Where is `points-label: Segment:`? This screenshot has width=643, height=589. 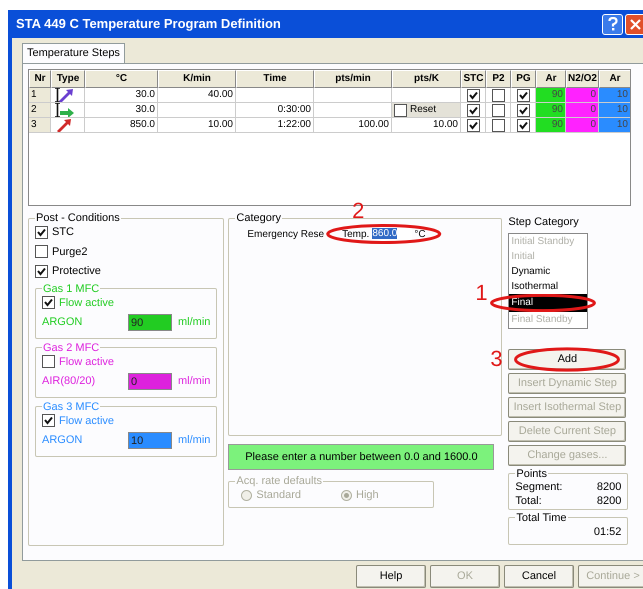
points-label: Segment: is located at coordinates (538, 487).